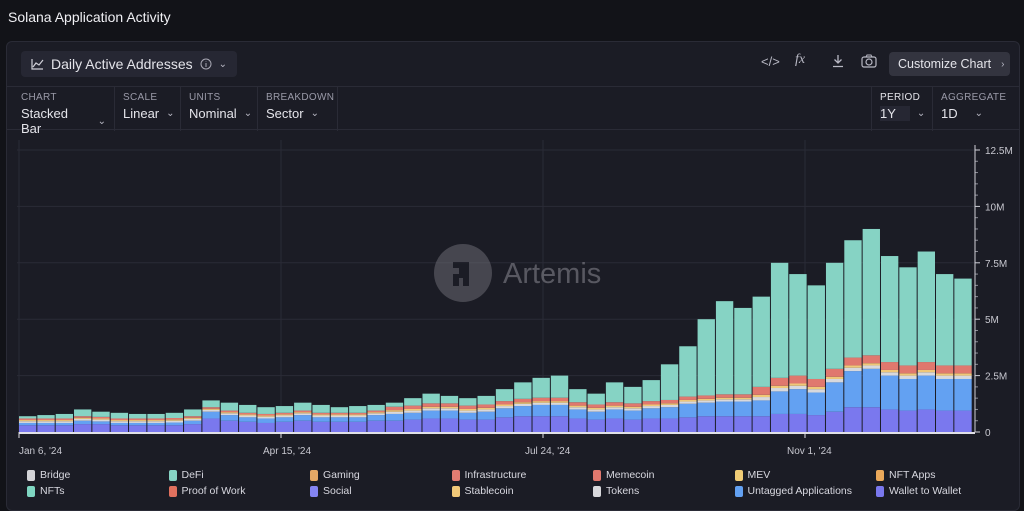 The image size is (1024, 511). Describe the element at coordinates (148, 109) in the screenshot. I see `scale-select: SCALE Linear ⌄` at that location.